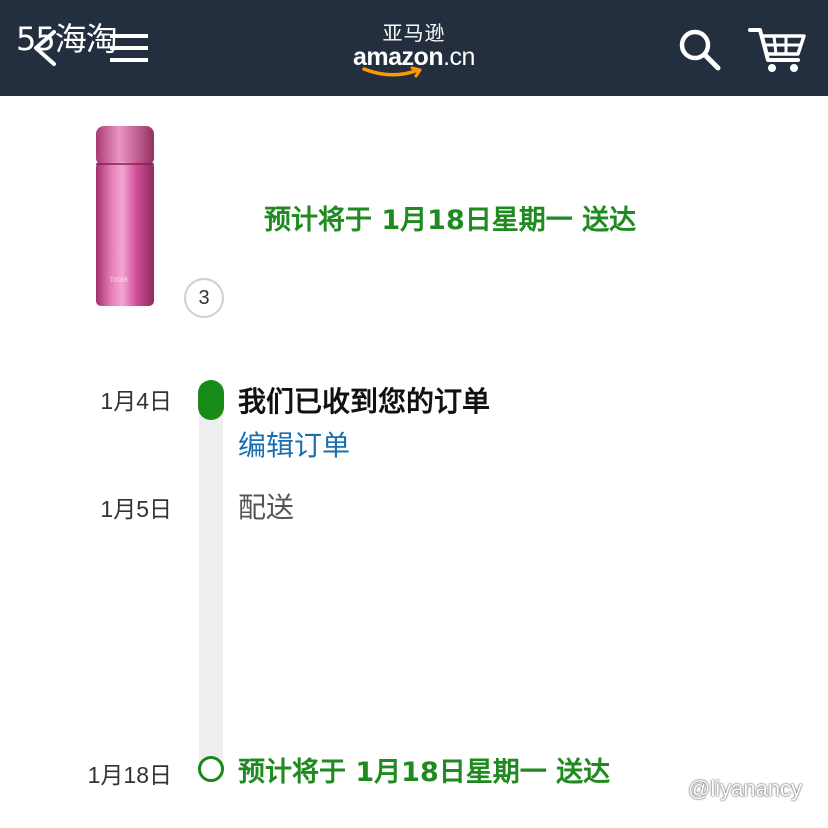 This screenshot has width=828, height=828. Describe the element at coordinates (459, 57) in the screenshot. I see `logo-domain-suffix: .cn` at that location.